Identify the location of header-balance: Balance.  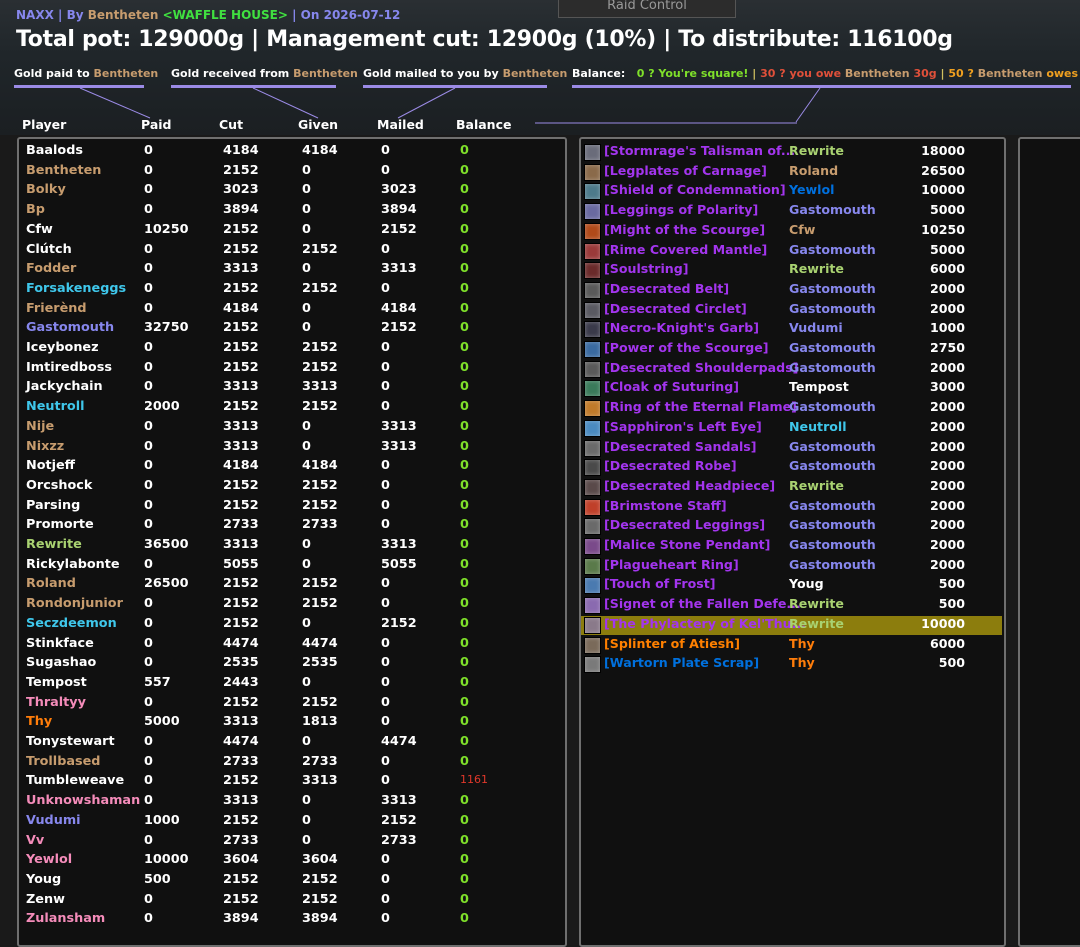
(483, 124).